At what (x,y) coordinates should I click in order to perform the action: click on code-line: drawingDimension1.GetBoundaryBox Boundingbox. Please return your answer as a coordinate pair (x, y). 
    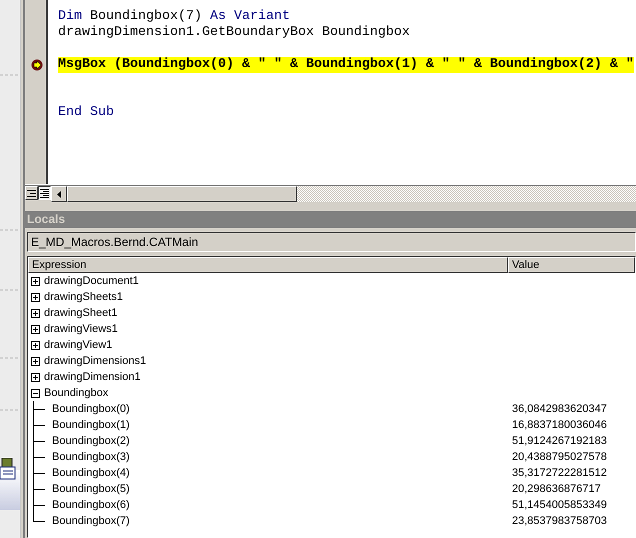
    Looking at the image, I should click on (234, 33).